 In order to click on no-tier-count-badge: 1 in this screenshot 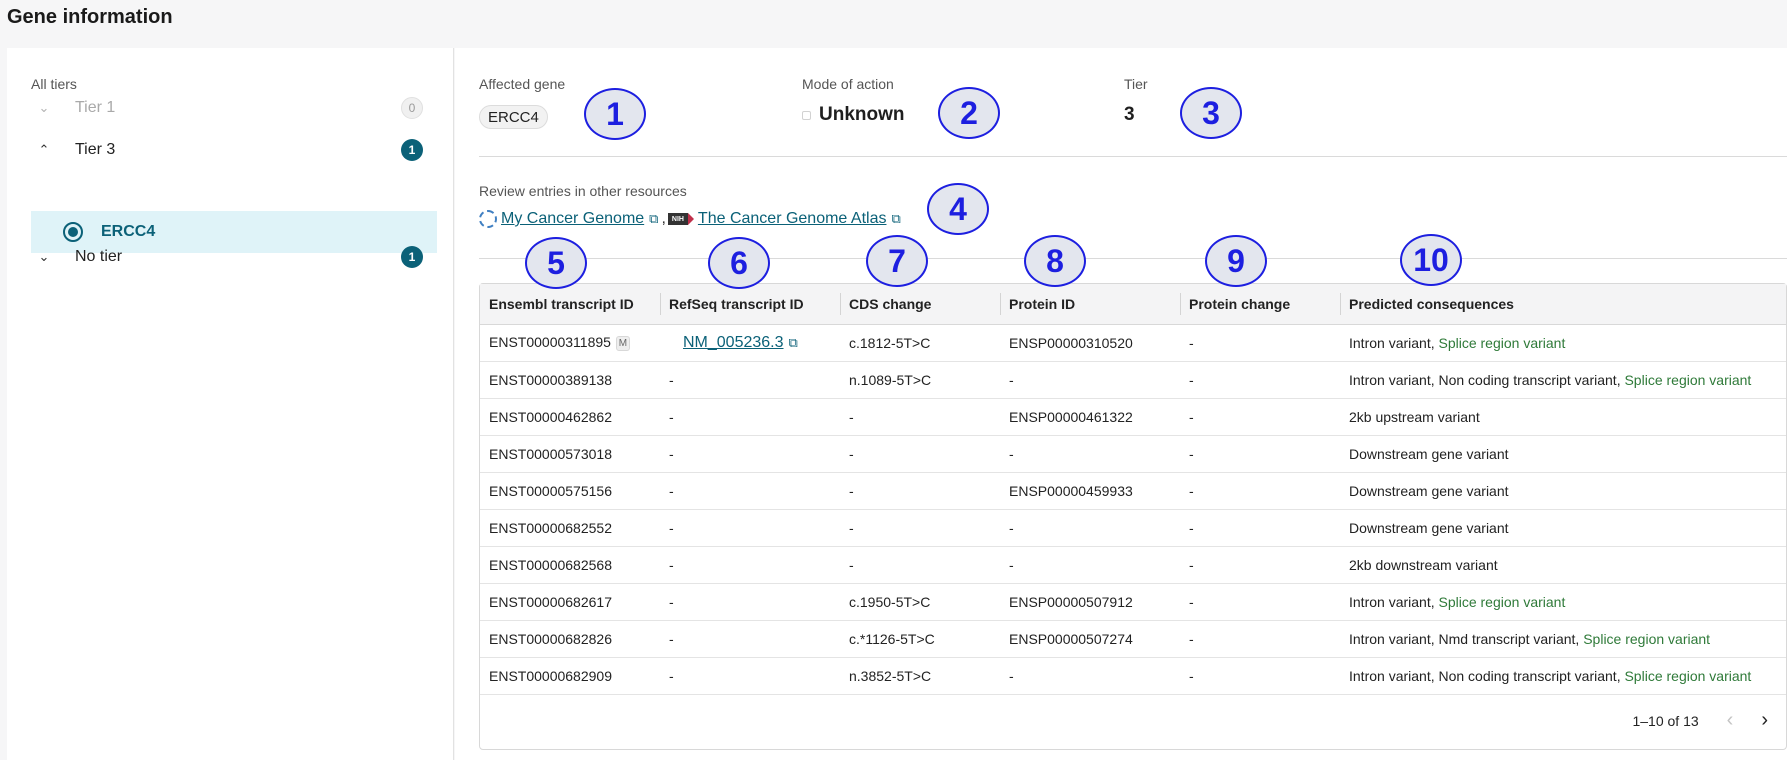, I will do `click(412, 257)`.